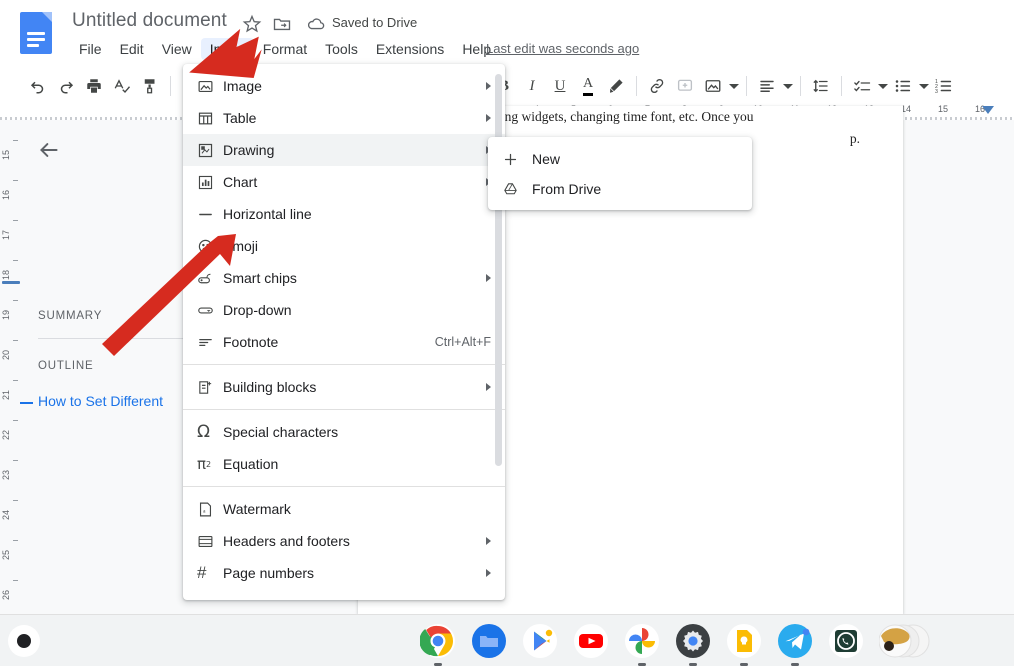 Image resolution: width=1014 pixels, height=666 pixels. I want to click on insert-menu-scrollbar, so click(498, 270).